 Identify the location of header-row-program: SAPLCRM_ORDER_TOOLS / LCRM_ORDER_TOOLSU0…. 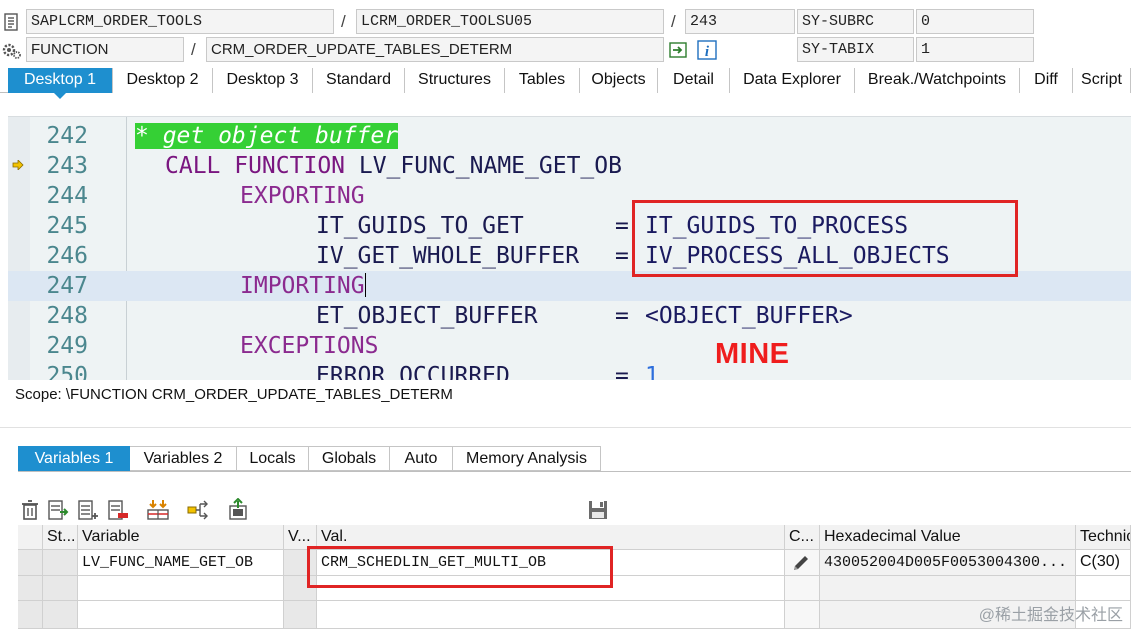
(565, 22).